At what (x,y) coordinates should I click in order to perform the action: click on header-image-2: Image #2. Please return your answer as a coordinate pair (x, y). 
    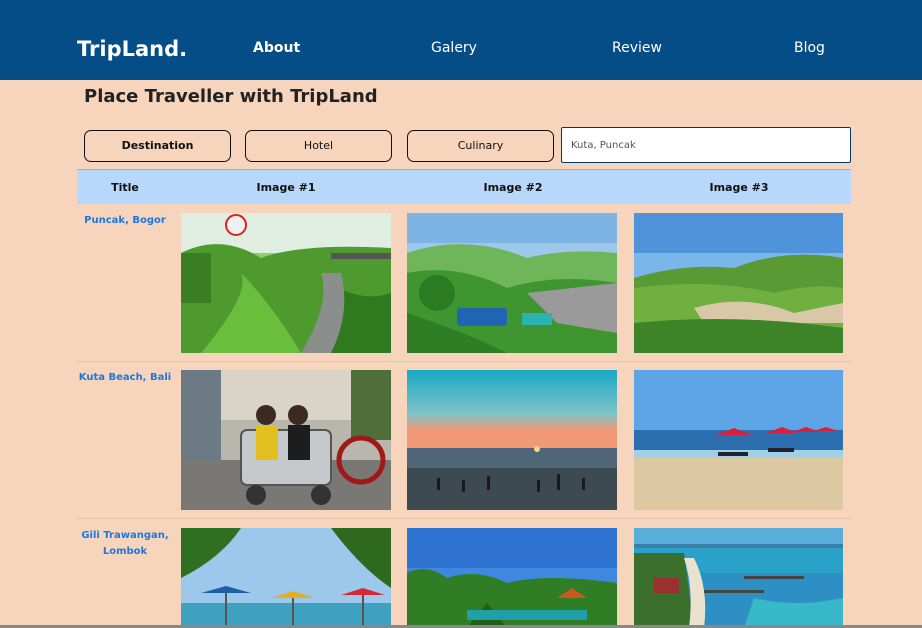
    Looking at the image, I should click on (513, 187).